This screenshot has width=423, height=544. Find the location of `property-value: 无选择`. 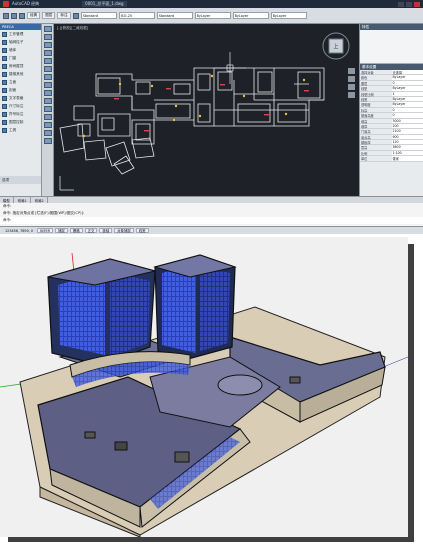

property-value: 无选择 is located at coordinates (407, 72).